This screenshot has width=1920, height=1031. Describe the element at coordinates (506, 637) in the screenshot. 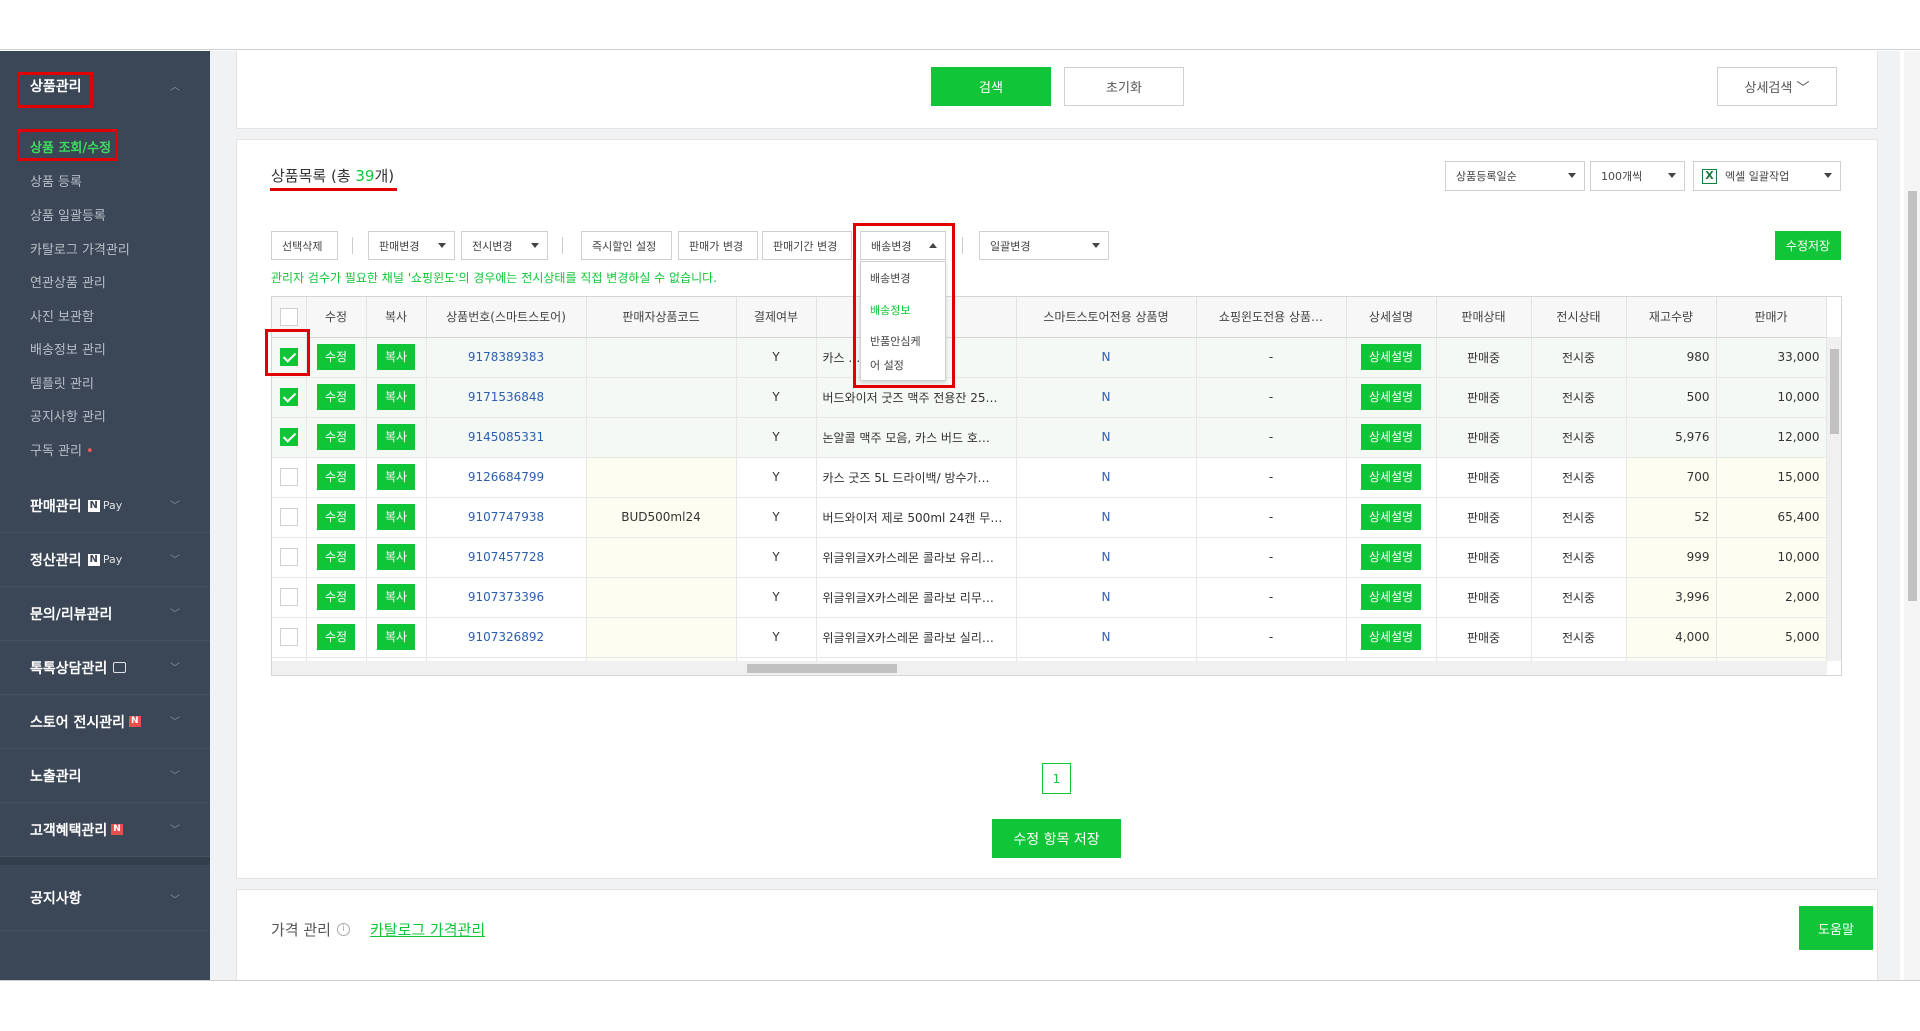

I see `product-id-link: 9107326892` at that location.